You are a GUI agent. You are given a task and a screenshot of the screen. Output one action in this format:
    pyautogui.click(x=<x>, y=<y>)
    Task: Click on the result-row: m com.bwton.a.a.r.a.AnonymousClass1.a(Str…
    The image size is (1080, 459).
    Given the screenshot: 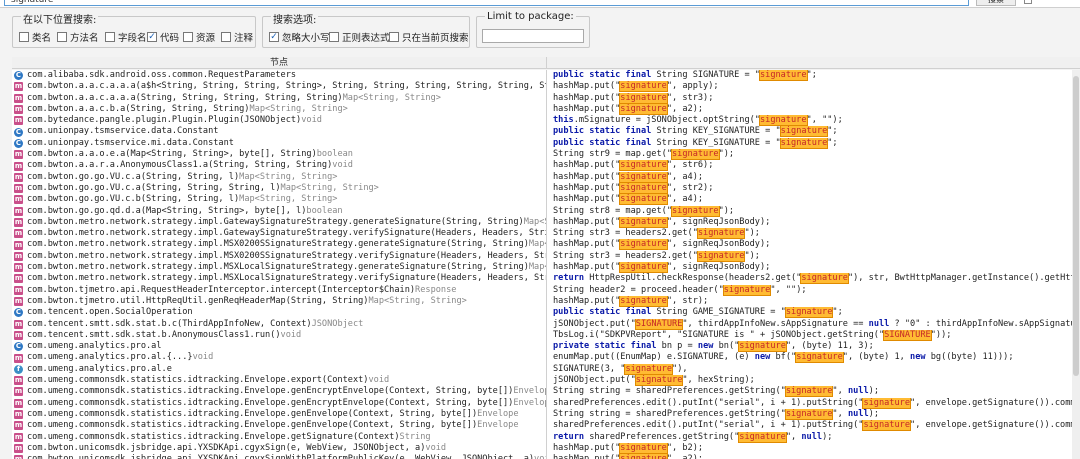 What is the action you would take?
    pyautogui.click(x=279, y=165)
    